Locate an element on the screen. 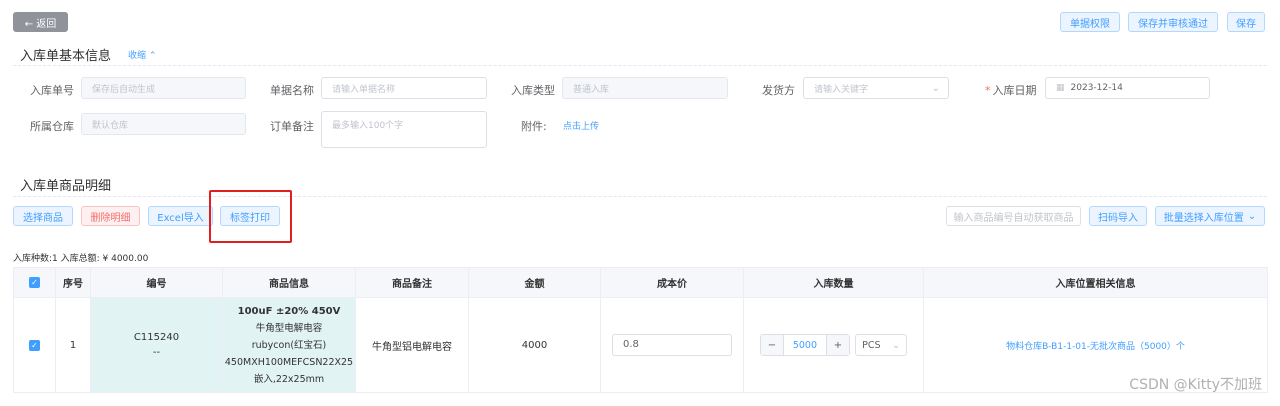 This screenshot has width=1280, height=406. warehouse-label: 所属仓库 is located at coordinates (52, 126).